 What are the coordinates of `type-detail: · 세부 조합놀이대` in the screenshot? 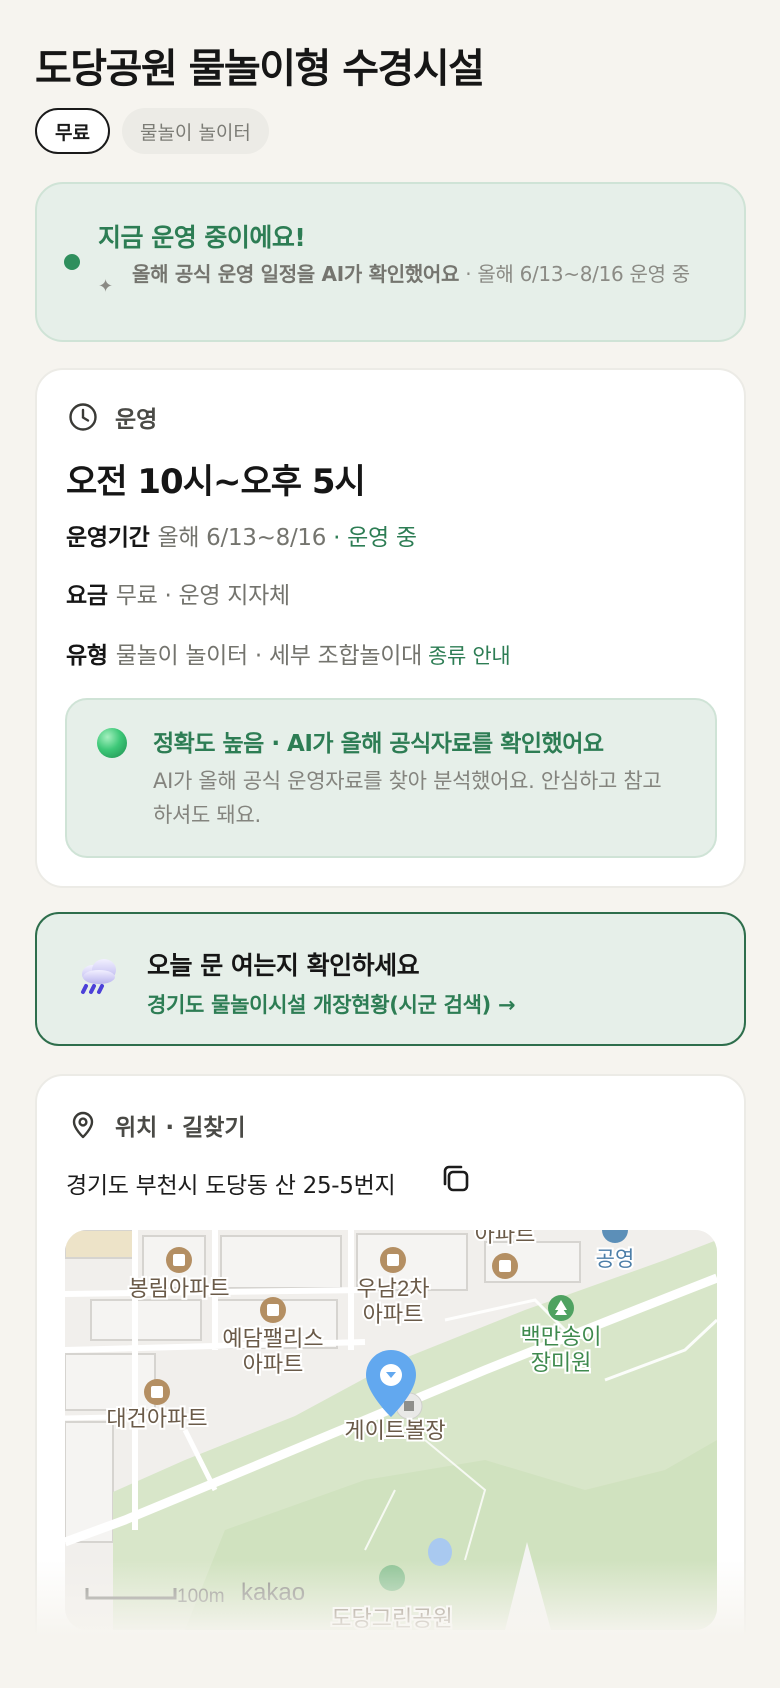 It's located at (338, 656).